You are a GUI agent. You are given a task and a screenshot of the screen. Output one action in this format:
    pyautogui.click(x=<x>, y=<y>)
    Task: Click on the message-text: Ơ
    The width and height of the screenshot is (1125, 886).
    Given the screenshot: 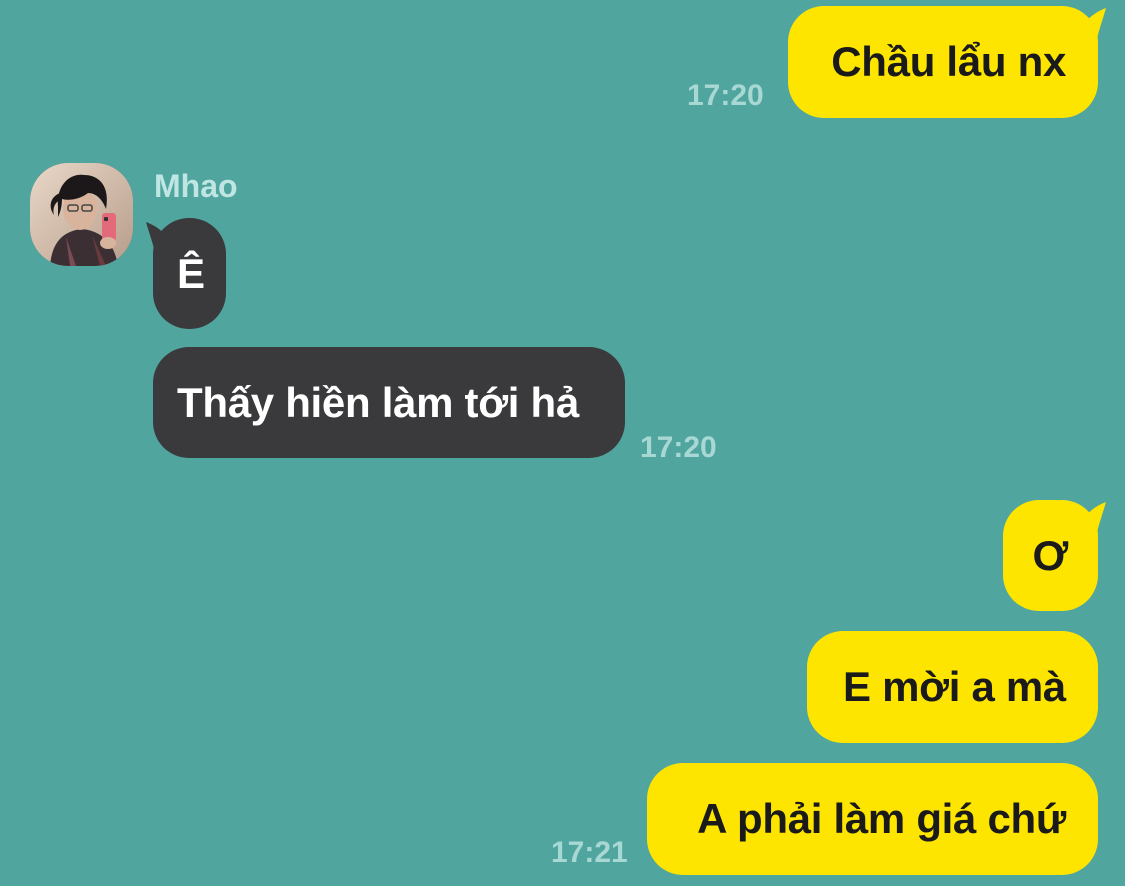 What is the action you would take?
    pyautogui.click(x=1050, y=555)
    